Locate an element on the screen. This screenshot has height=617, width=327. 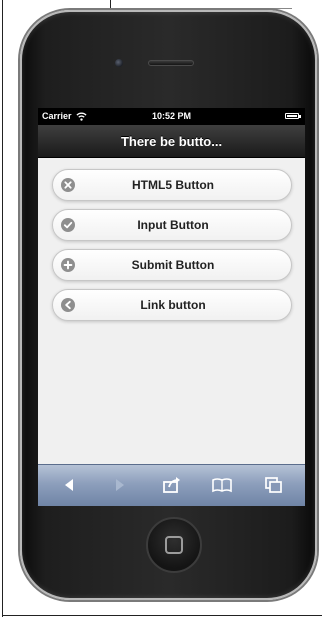
status-bar: Carrier 10:52 PM is located at coordinates (171, 116).